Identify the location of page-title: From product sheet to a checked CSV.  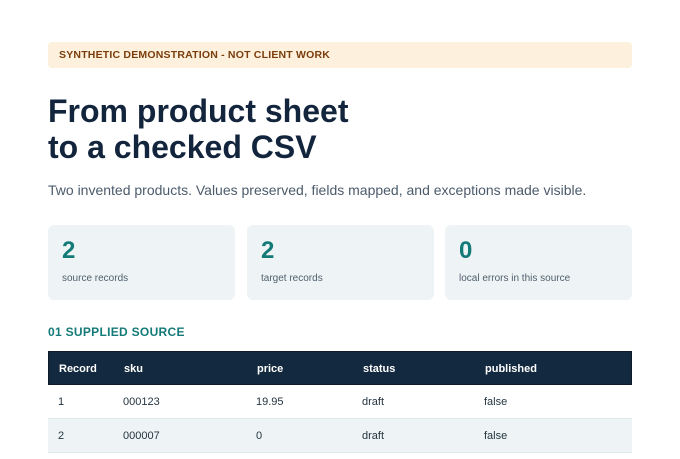
(340, 129).